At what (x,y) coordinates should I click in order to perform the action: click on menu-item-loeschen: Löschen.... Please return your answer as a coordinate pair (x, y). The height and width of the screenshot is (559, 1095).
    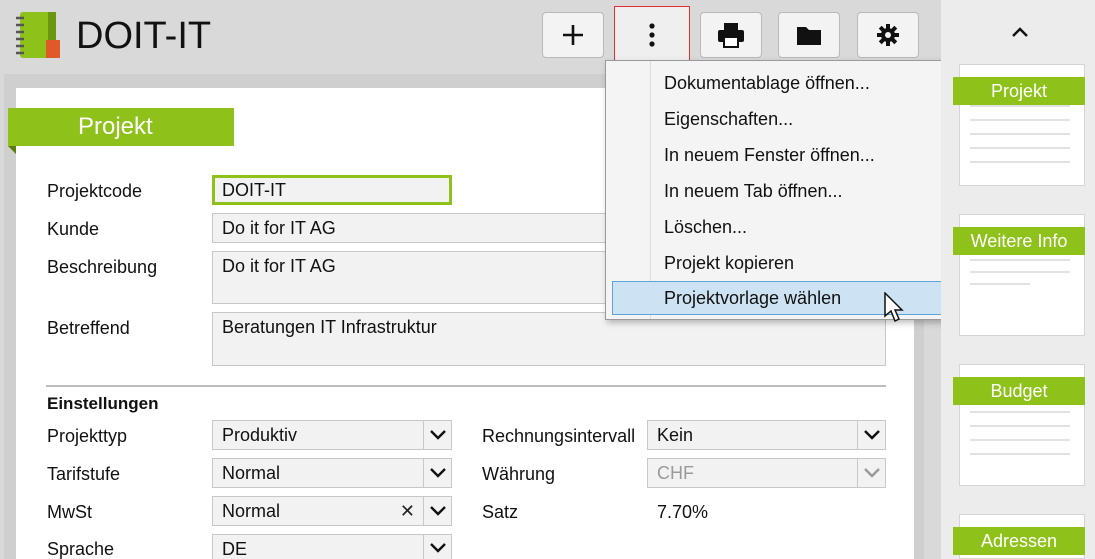
    Looking at the image, I should click on (779, 227).